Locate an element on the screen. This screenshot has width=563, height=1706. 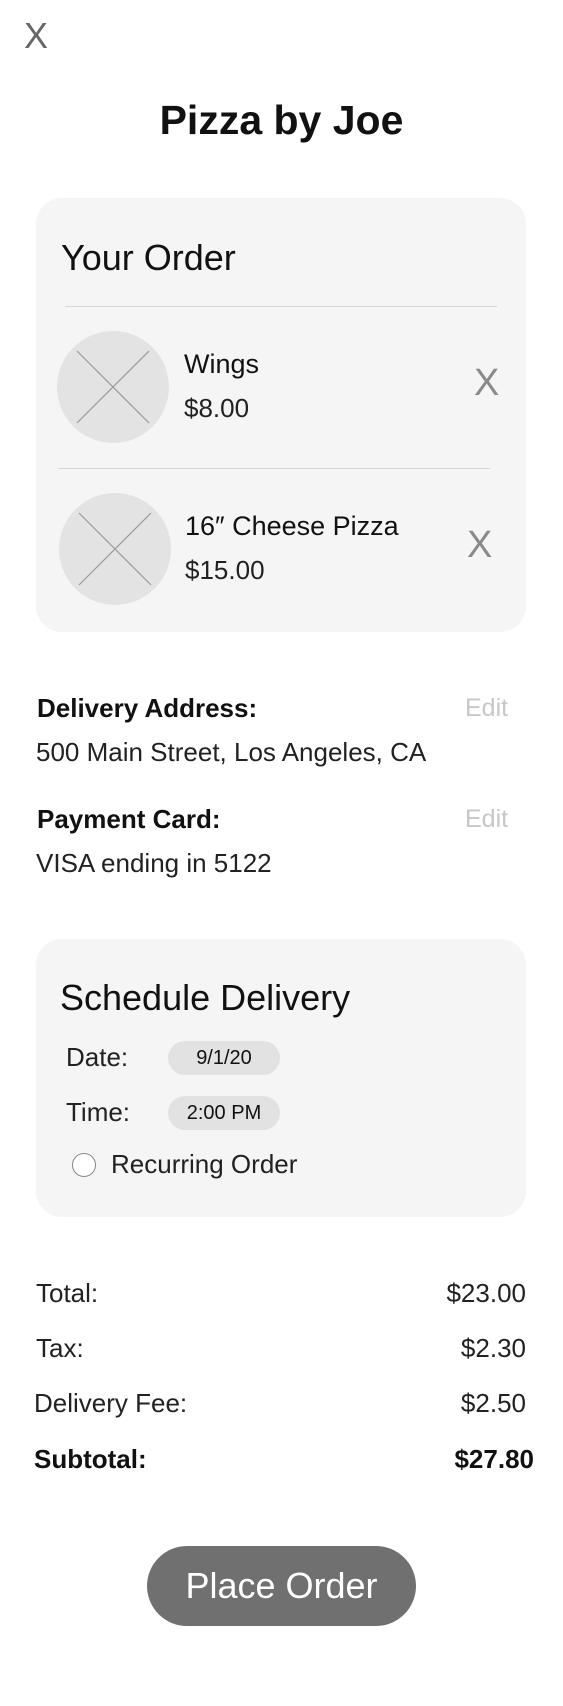
schedule-heading: Schedule Delivery is located at coordinates (205, 997).